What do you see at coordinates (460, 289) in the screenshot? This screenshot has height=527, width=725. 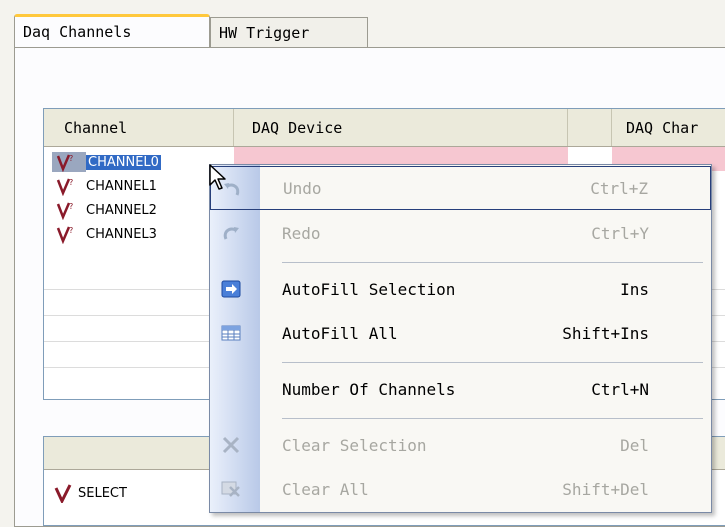 I see `menu-item-autofill-selection: AutoFill Selection Ins` at bounding box center [460, 289].